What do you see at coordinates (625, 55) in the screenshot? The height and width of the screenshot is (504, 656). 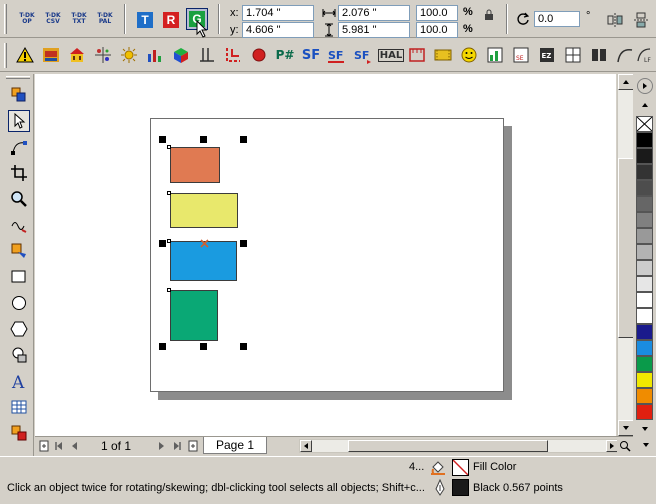 I see `curve-button` at bounding box center [625, 55].